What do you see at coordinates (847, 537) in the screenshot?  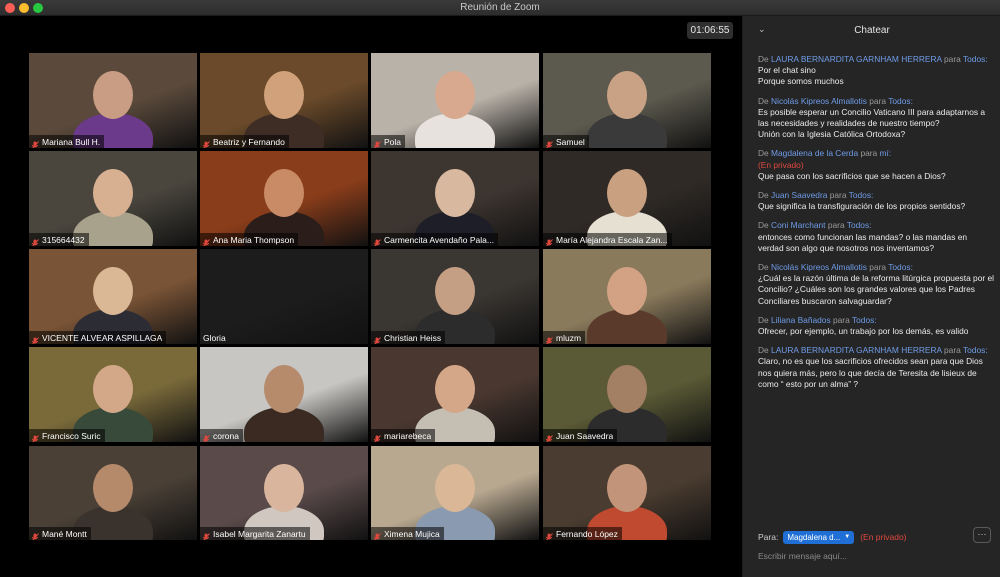 I see `caret-down-icon: ▼` at bounding box center [847, 537].